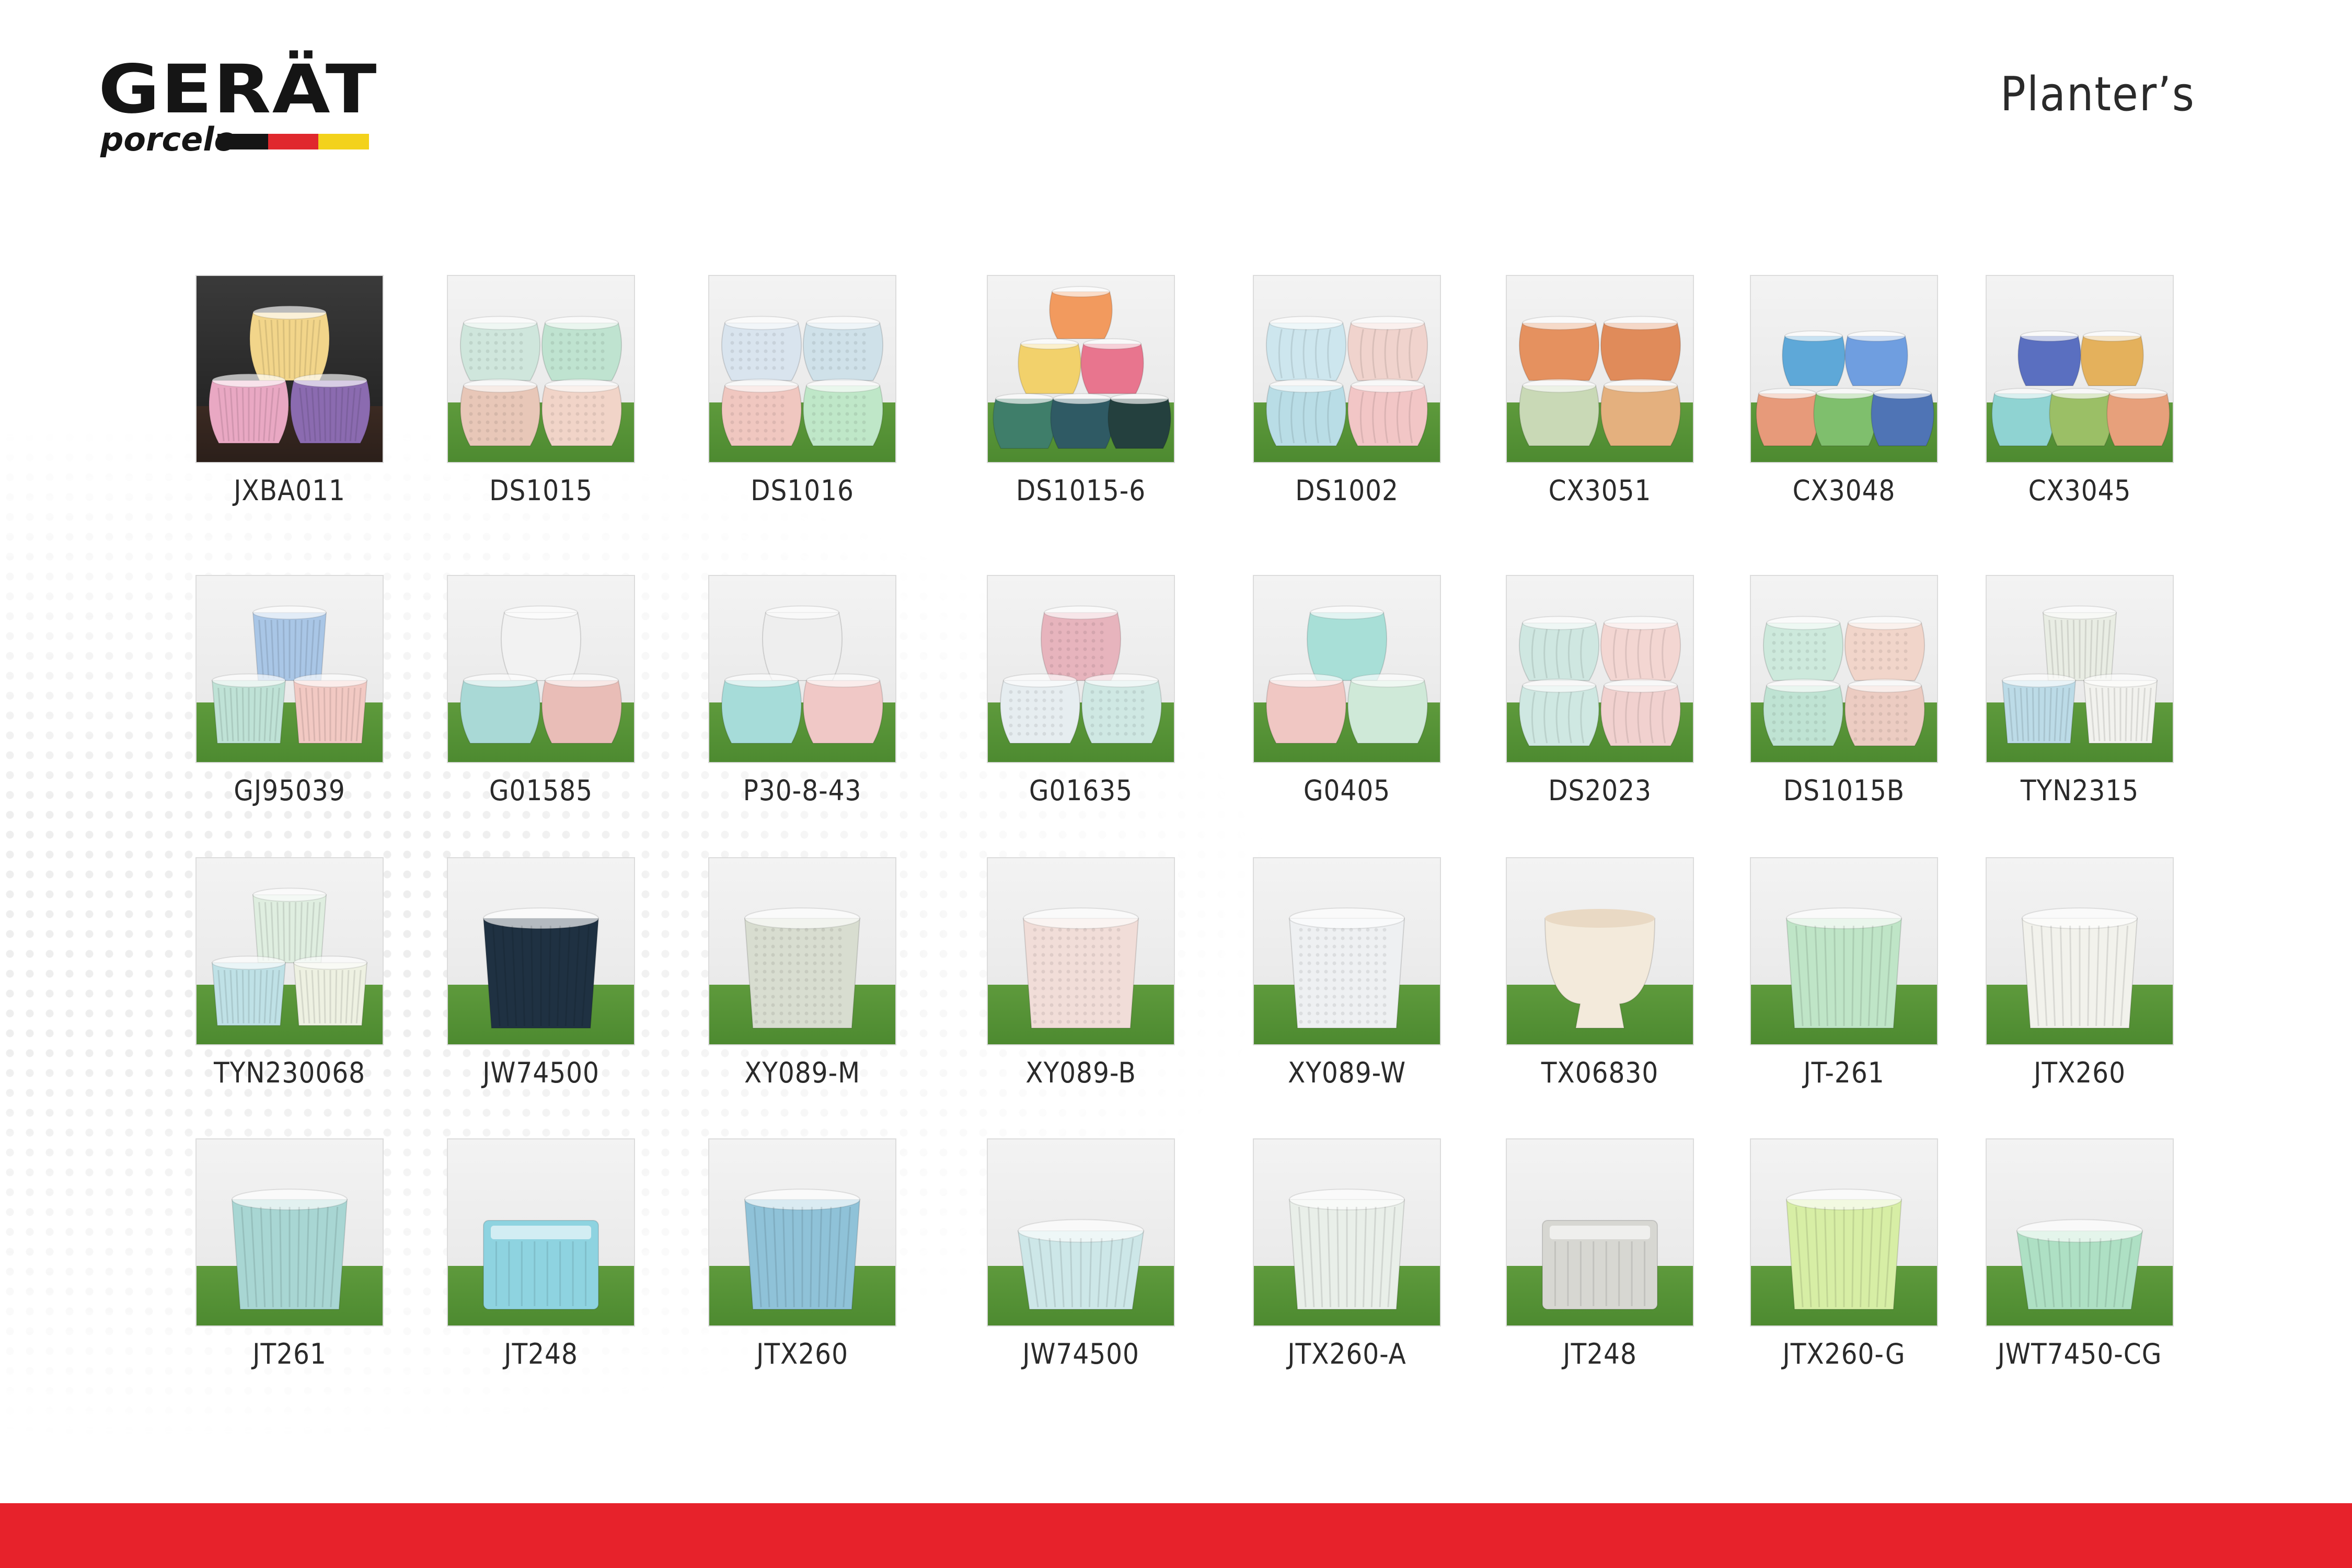 Image resolution: width=2352 pixels, height=1568 pixels. I want to click on product-code: CX3048, so click(1844, 490).